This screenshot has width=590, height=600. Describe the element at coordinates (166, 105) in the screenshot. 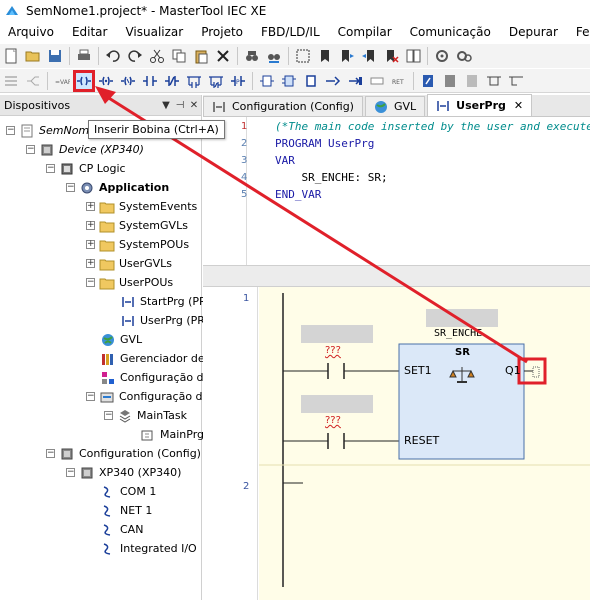

I see `chevron-down-icon: ▼` at that location.